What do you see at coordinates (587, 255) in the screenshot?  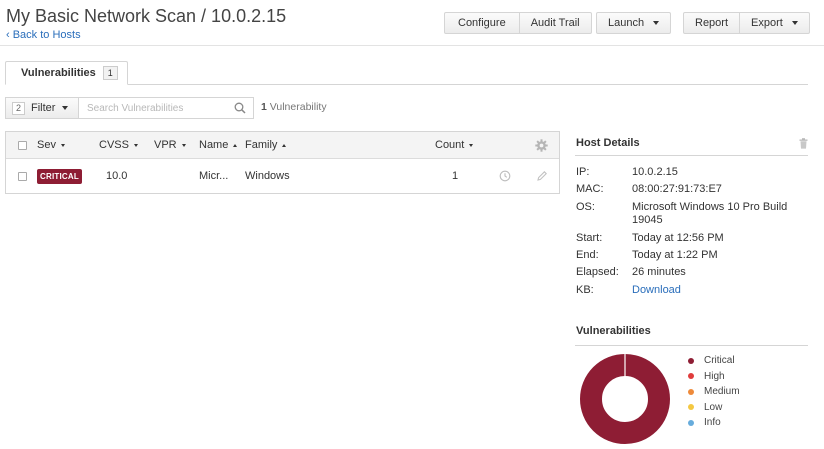 I see `end-label: End:` at bounding box center [587, 255].